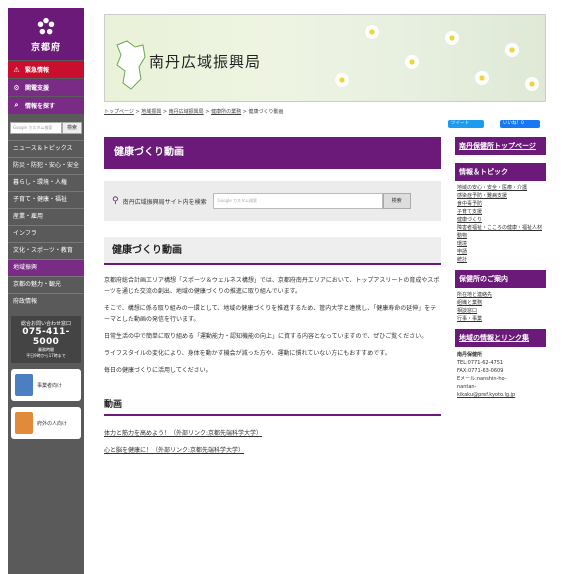 The image size is (574, 574). What do you see at coordinates (500, 204) in the screenshot?
I see `topic-link: 食中毒予防` at bounding box center [500, 204].